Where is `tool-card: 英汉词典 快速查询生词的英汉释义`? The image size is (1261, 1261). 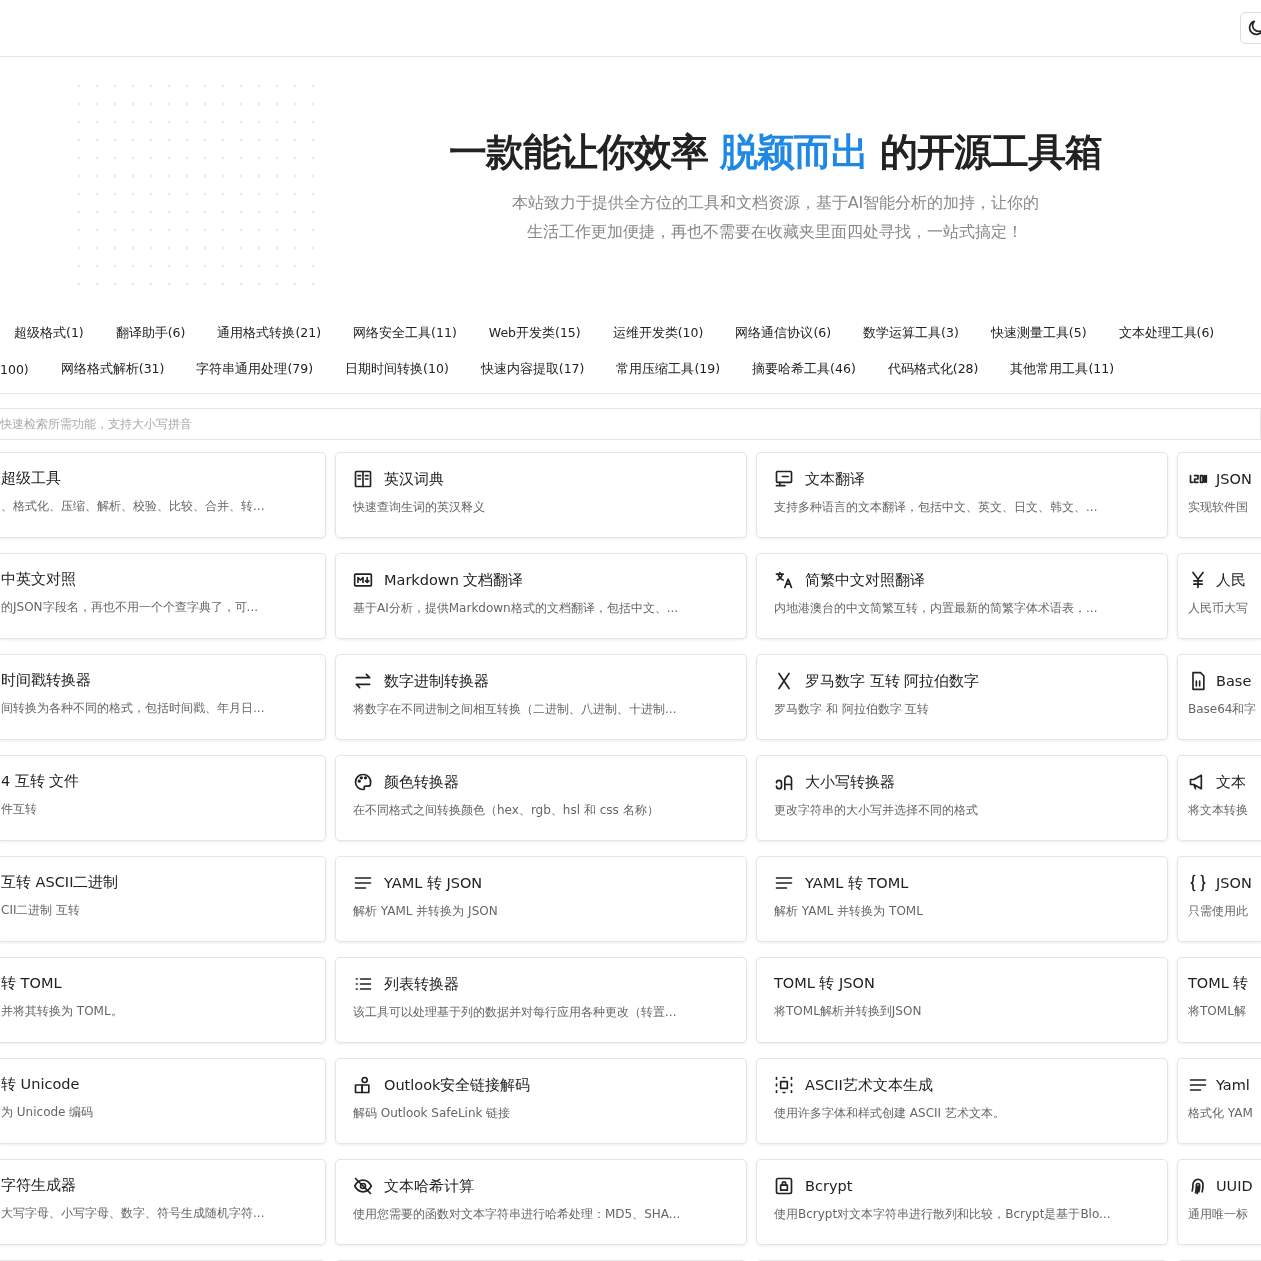 tool-card: 英汉词典 快速查询生词的英汉释义 is located at coordinates (541, 495).